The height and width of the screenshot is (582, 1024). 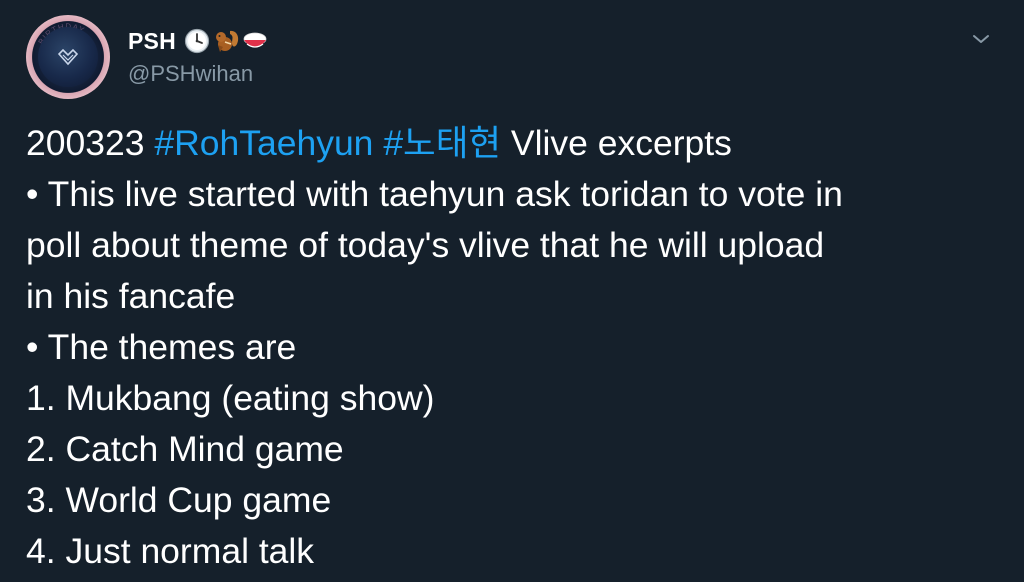 What do you see at coordinates (442, 143) in the screenshot?
I see `hashtag-korean-name: #노태현` at bounding box center [442, 143].